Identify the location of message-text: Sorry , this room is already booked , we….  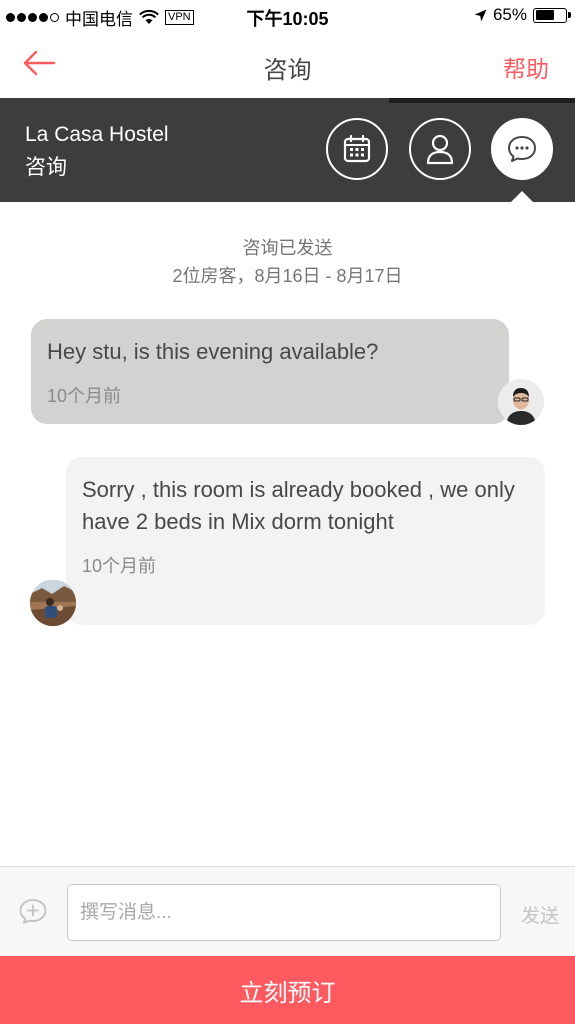
(298, 505).